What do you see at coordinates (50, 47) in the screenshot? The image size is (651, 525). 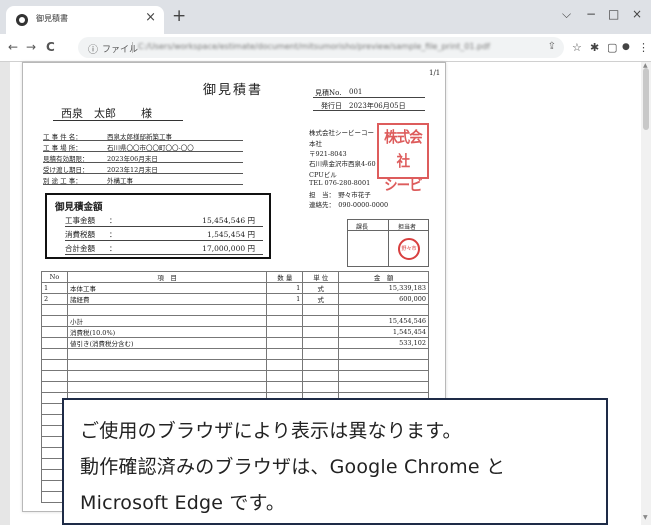 I see `reload-button: C` at bounding box center [50, 47].